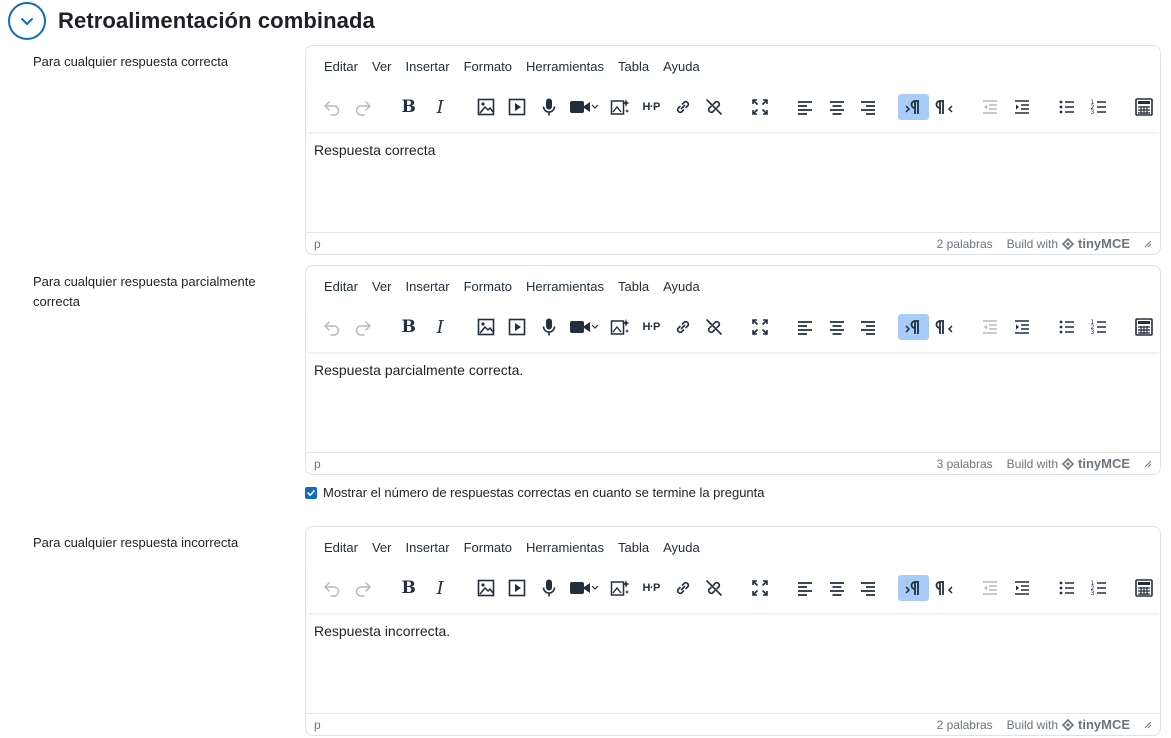 This screenshot has height=738, width=1171. What do you see at coordinates (733, 663) in the screenshot?
I see `editor-content: Respuesta incorrecta.` at bounding box center [733, 663].